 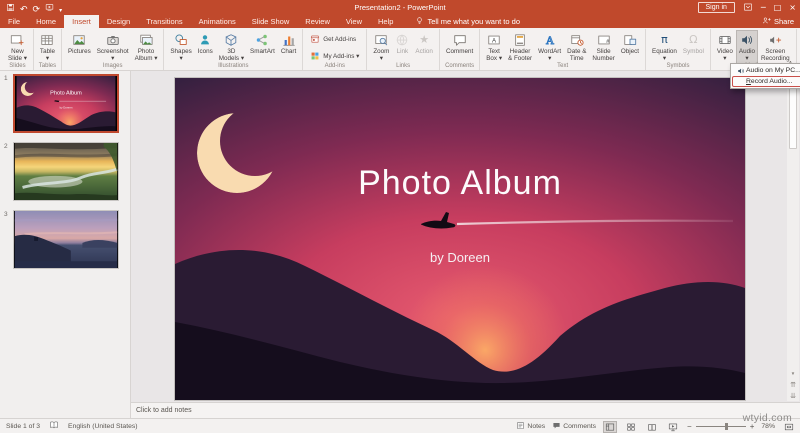 What do you see at coordinates (793, 116) in the screenshot?
I see `scrollbar-thumb` at bounding box center [793, 116].